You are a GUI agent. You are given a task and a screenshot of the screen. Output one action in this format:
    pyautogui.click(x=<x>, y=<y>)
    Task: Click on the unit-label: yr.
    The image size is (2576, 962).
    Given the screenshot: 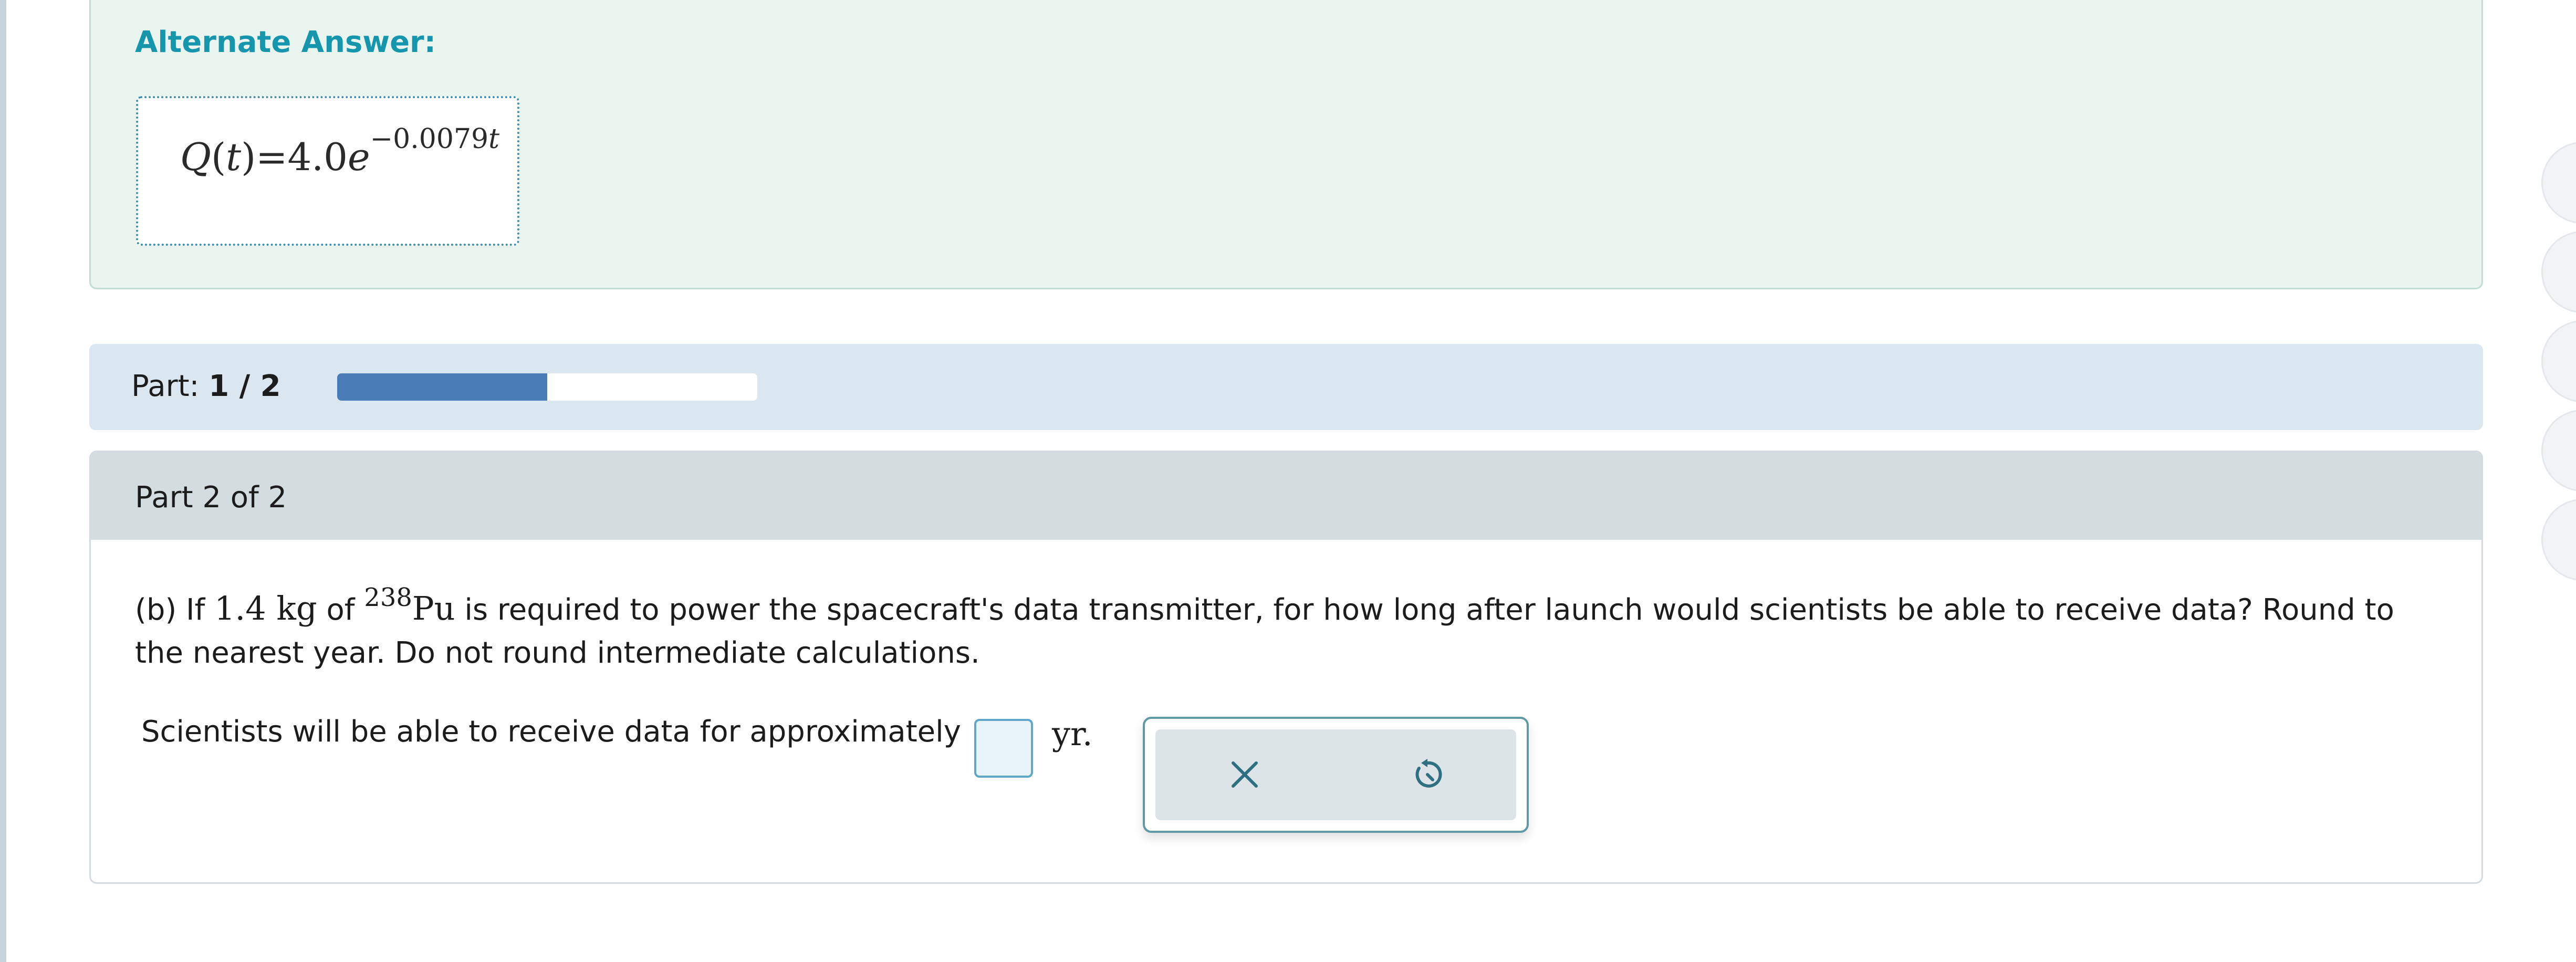 What is the action you would take?
    pyautogui.click(x=1072, y=734)
    